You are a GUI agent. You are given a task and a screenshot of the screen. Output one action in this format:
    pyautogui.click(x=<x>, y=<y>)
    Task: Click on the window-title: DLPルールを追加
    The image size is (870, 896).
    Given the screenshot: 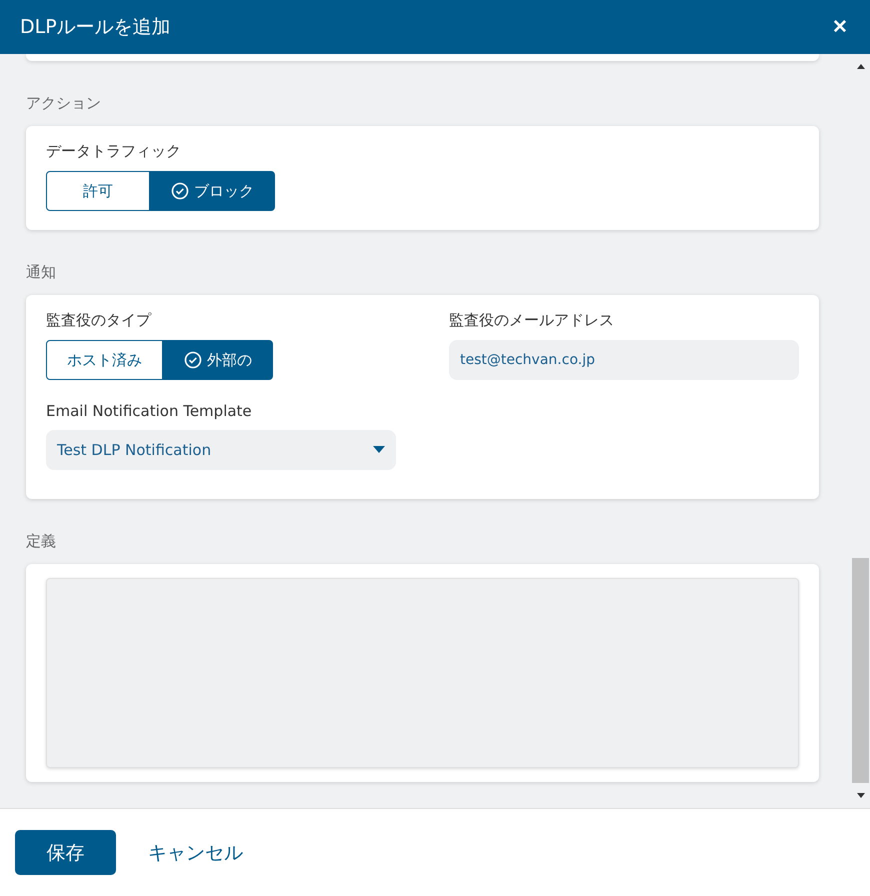 What is the action you would take?
    pyautogui.click(x=95, y=27)
    